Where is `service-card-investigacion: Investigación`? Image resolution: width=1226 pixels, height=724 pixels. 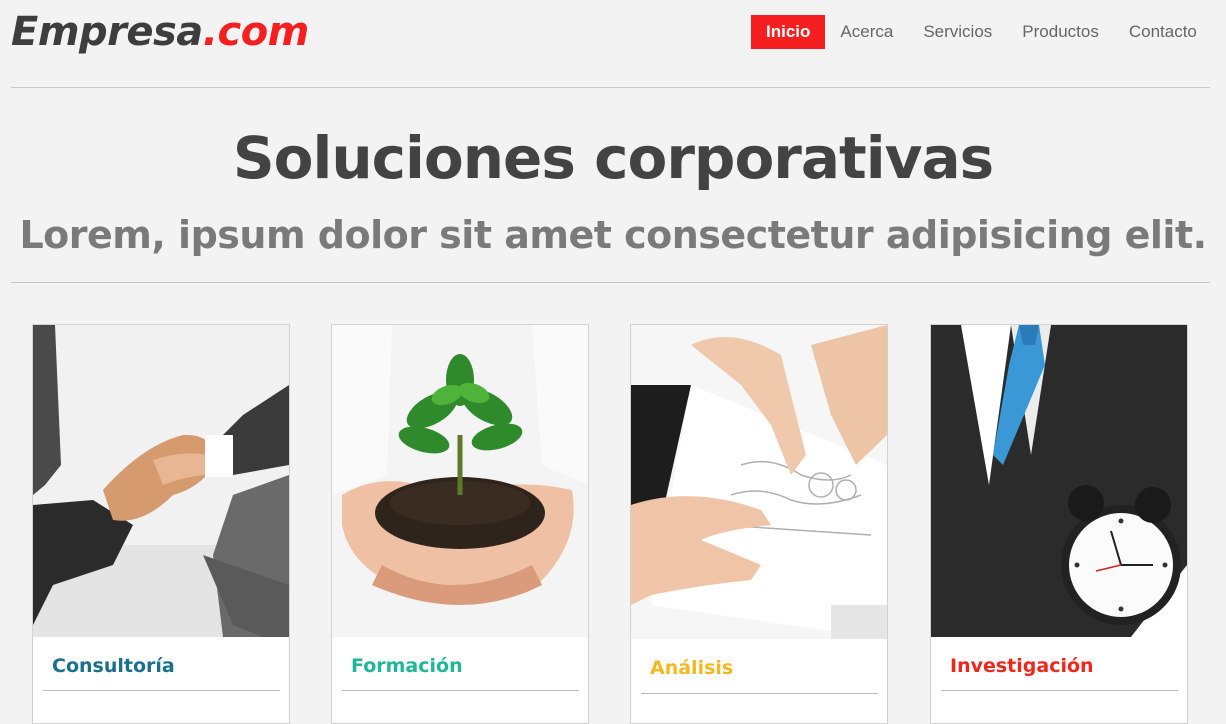
service-card-investigacion: Investigación is located at coordinates (1059, 524).